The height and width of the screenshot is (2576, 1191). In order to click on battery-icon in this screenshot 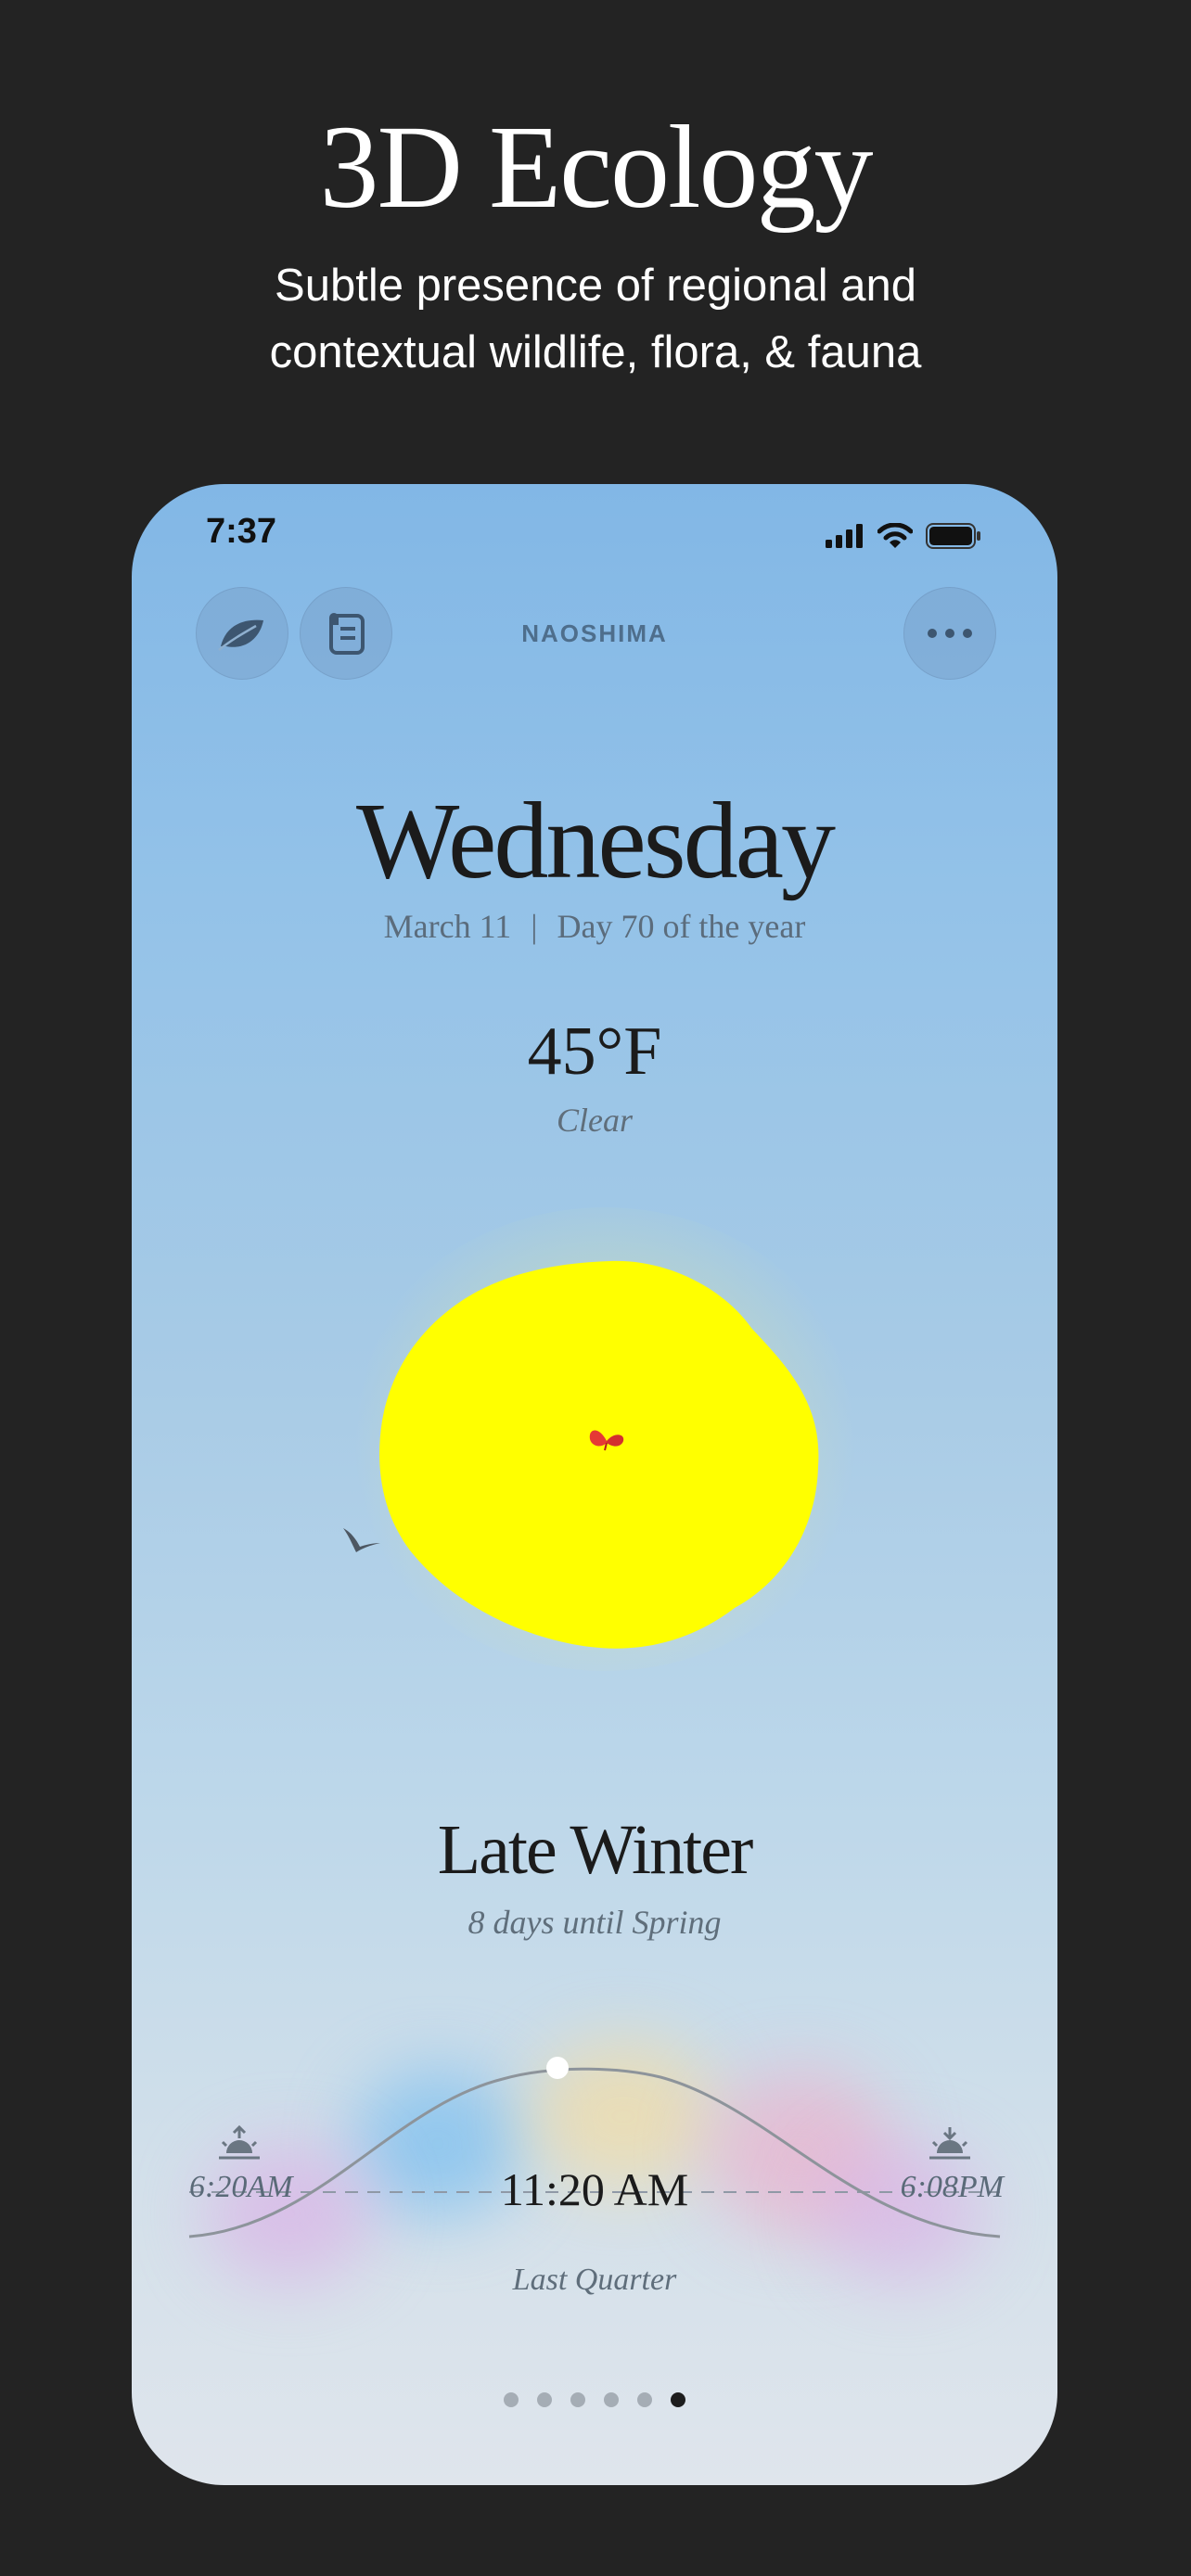, I will do `click(953, 536)`.